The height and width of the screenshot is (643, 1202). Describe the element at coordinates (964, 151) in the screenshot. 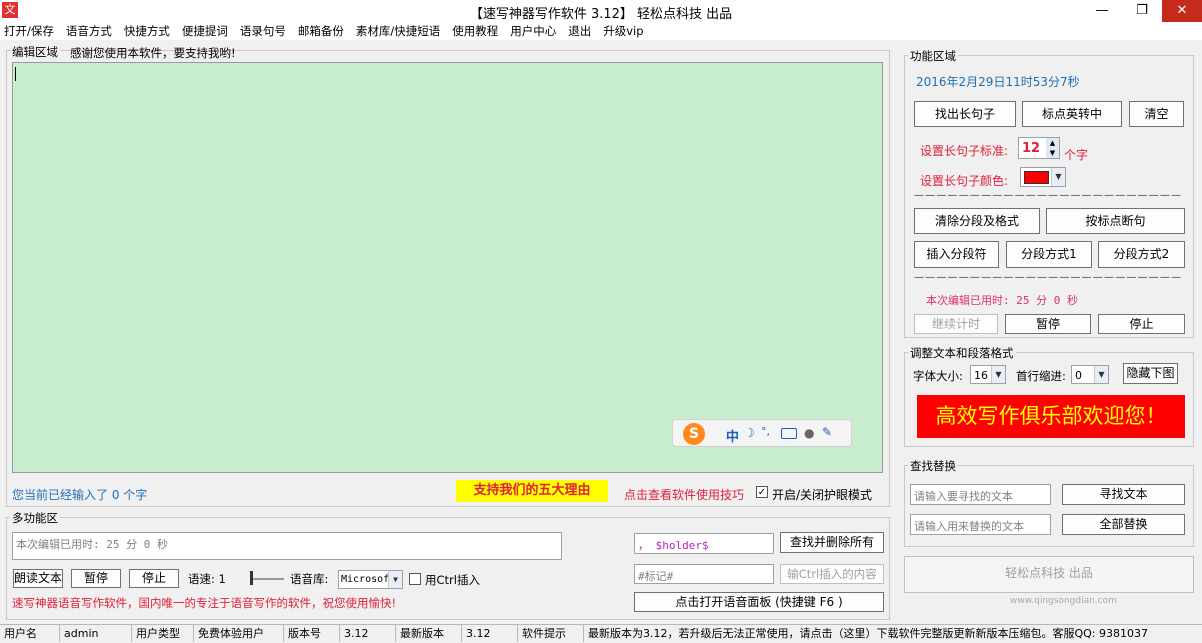

I see `long-std-label: 设置长句子标准:` at that location.